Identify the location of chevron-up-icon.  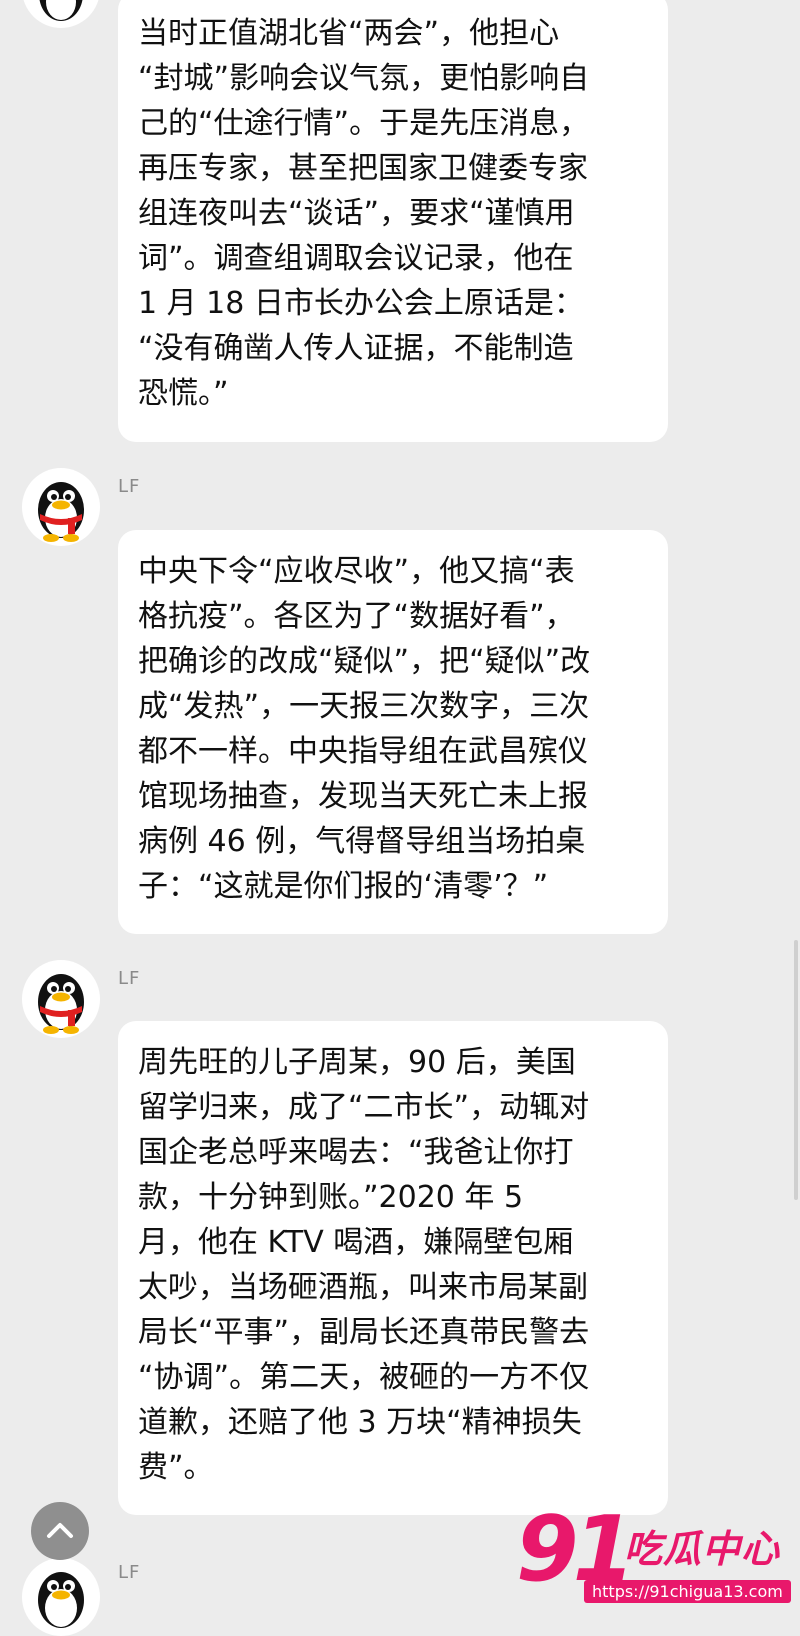
(60, 1530).